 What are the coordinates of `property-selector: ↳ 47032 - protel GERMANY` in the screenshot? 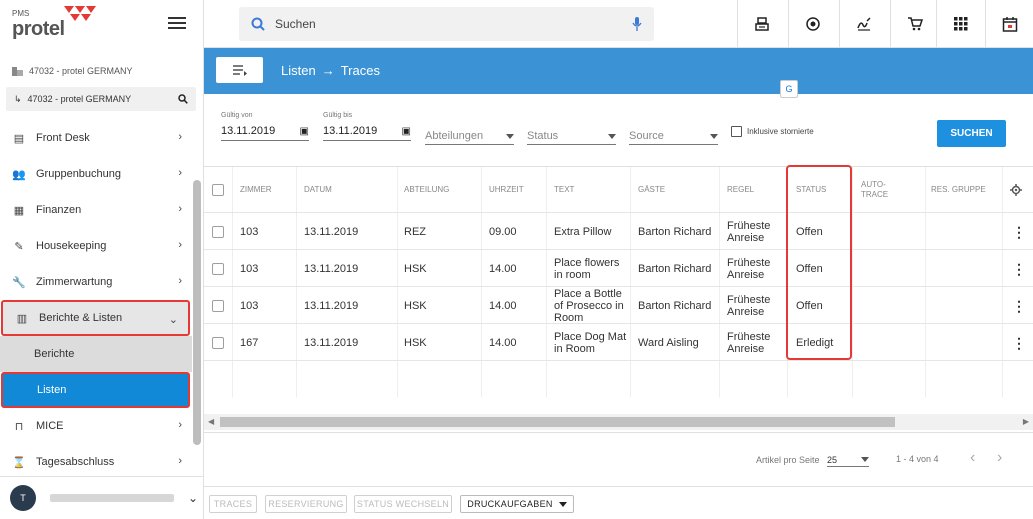 It's located at (101, 99).